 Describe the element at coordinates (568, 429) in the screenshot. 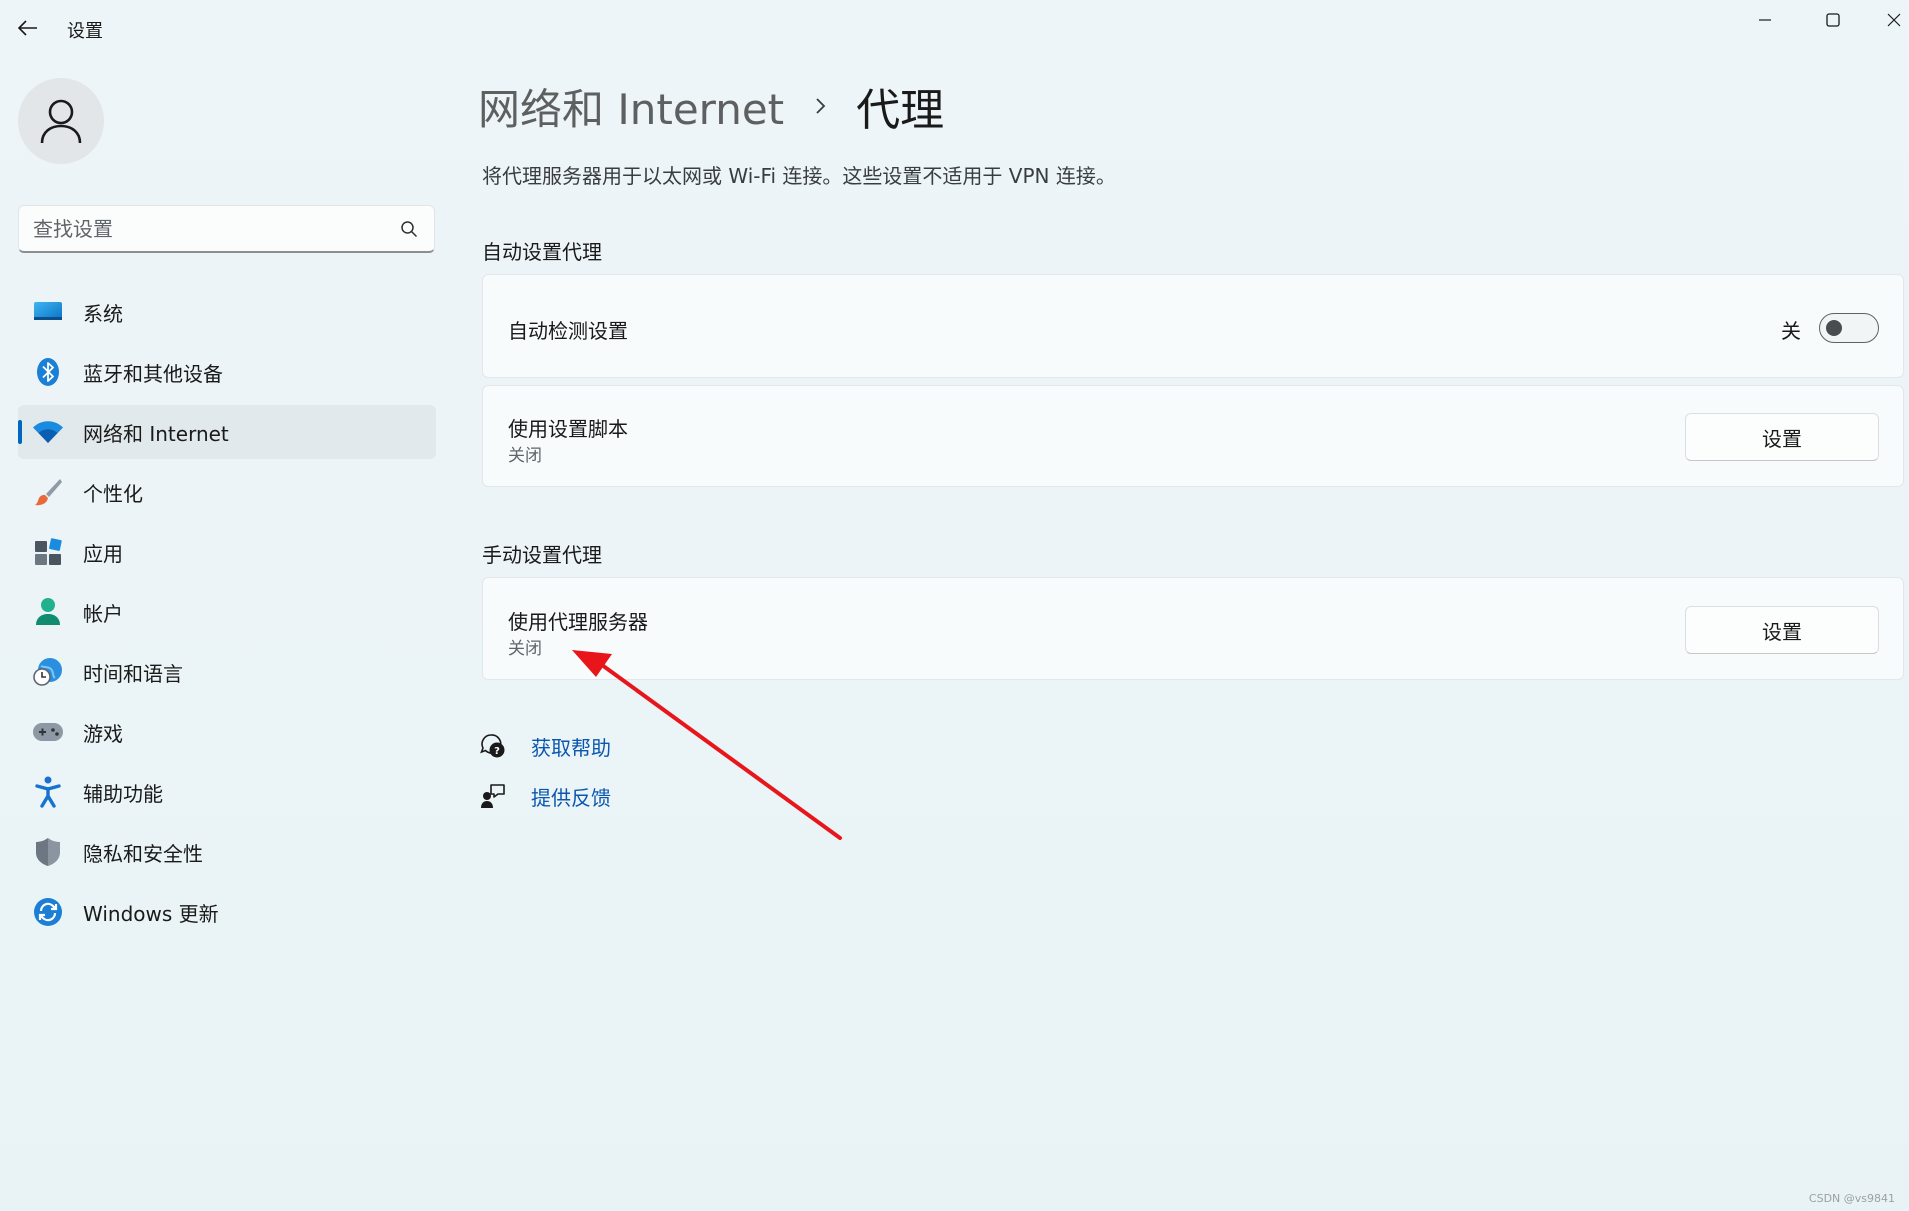

I see `setup-script-title: 使用设置脚本` at that location.